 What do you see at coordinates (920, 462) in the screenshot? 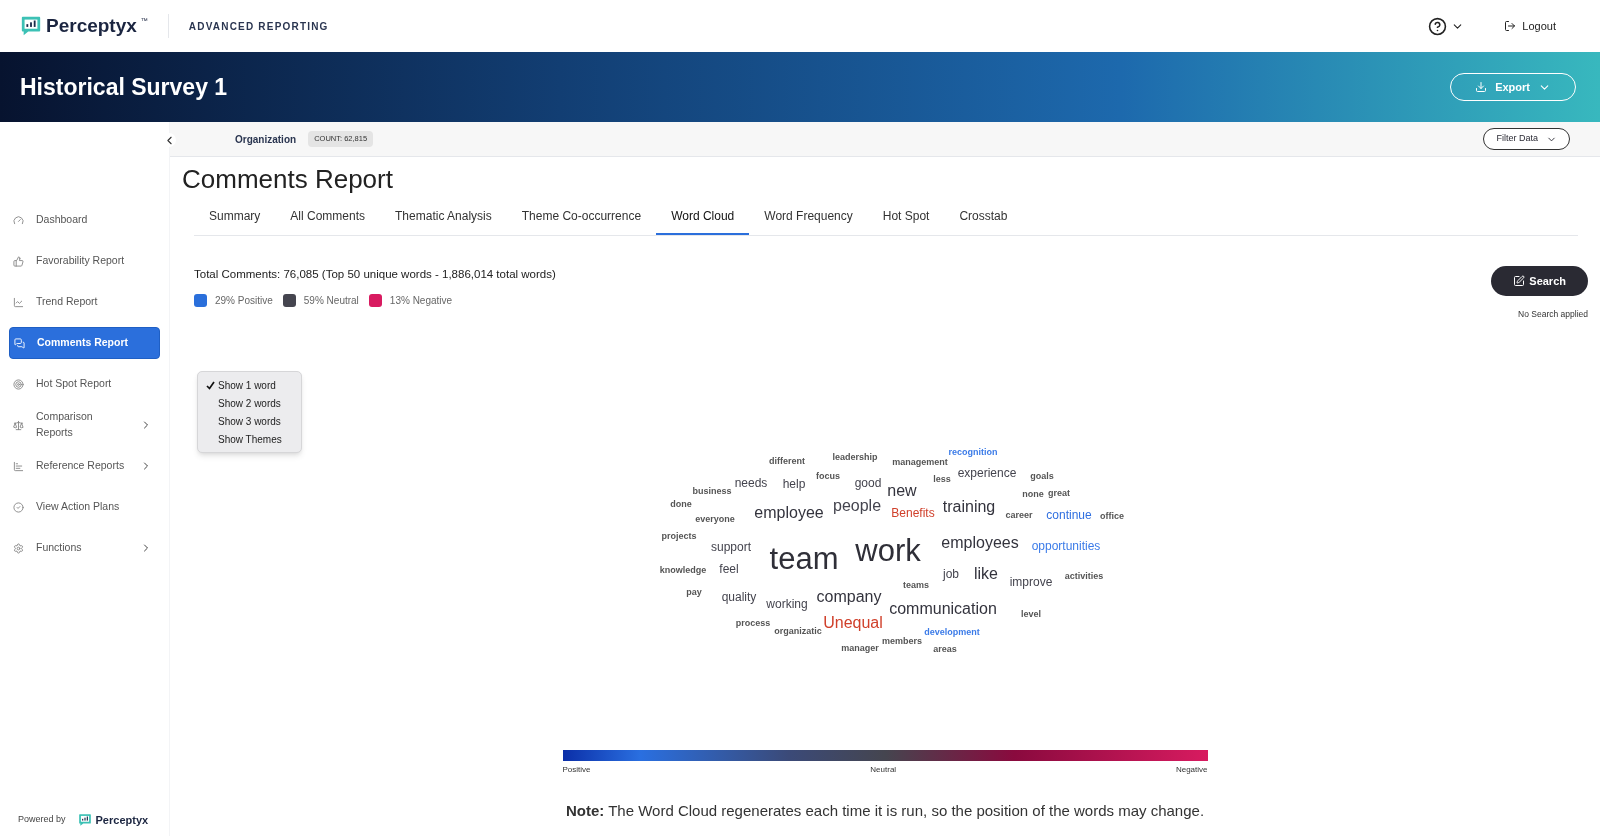
I see `cloud-word: management` at bounding box center [920, 462].